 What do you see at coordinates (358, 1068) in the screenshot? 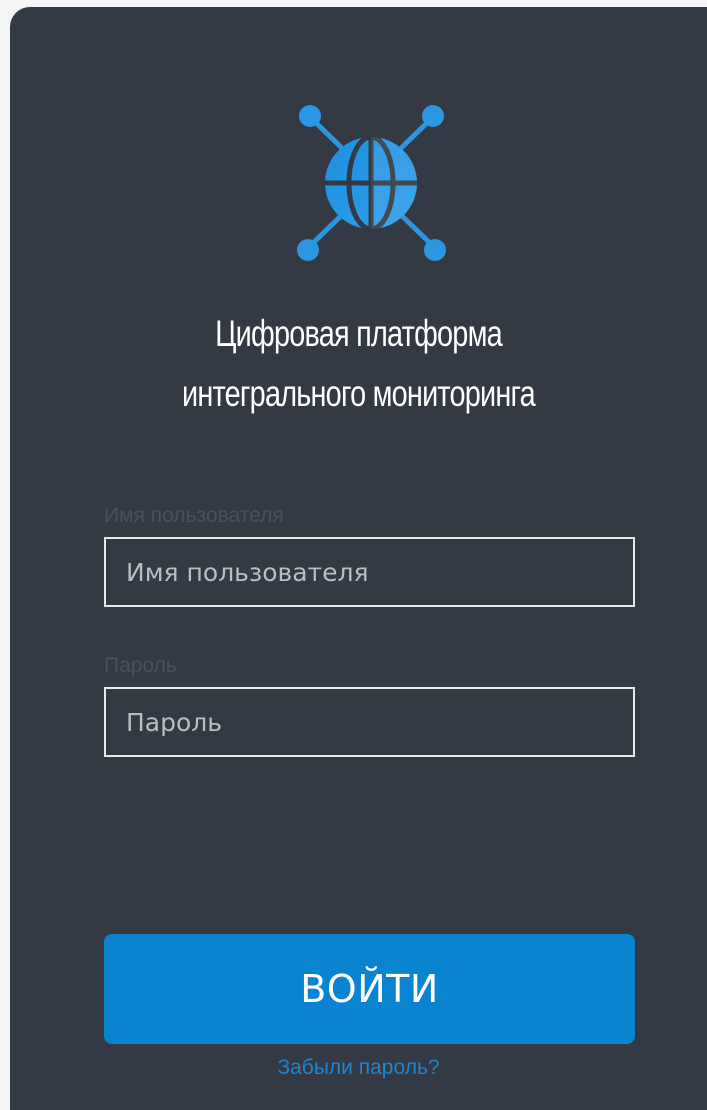
I see `forgot-password-link: Забыли пароль?` at bounding box center [358, 1068].